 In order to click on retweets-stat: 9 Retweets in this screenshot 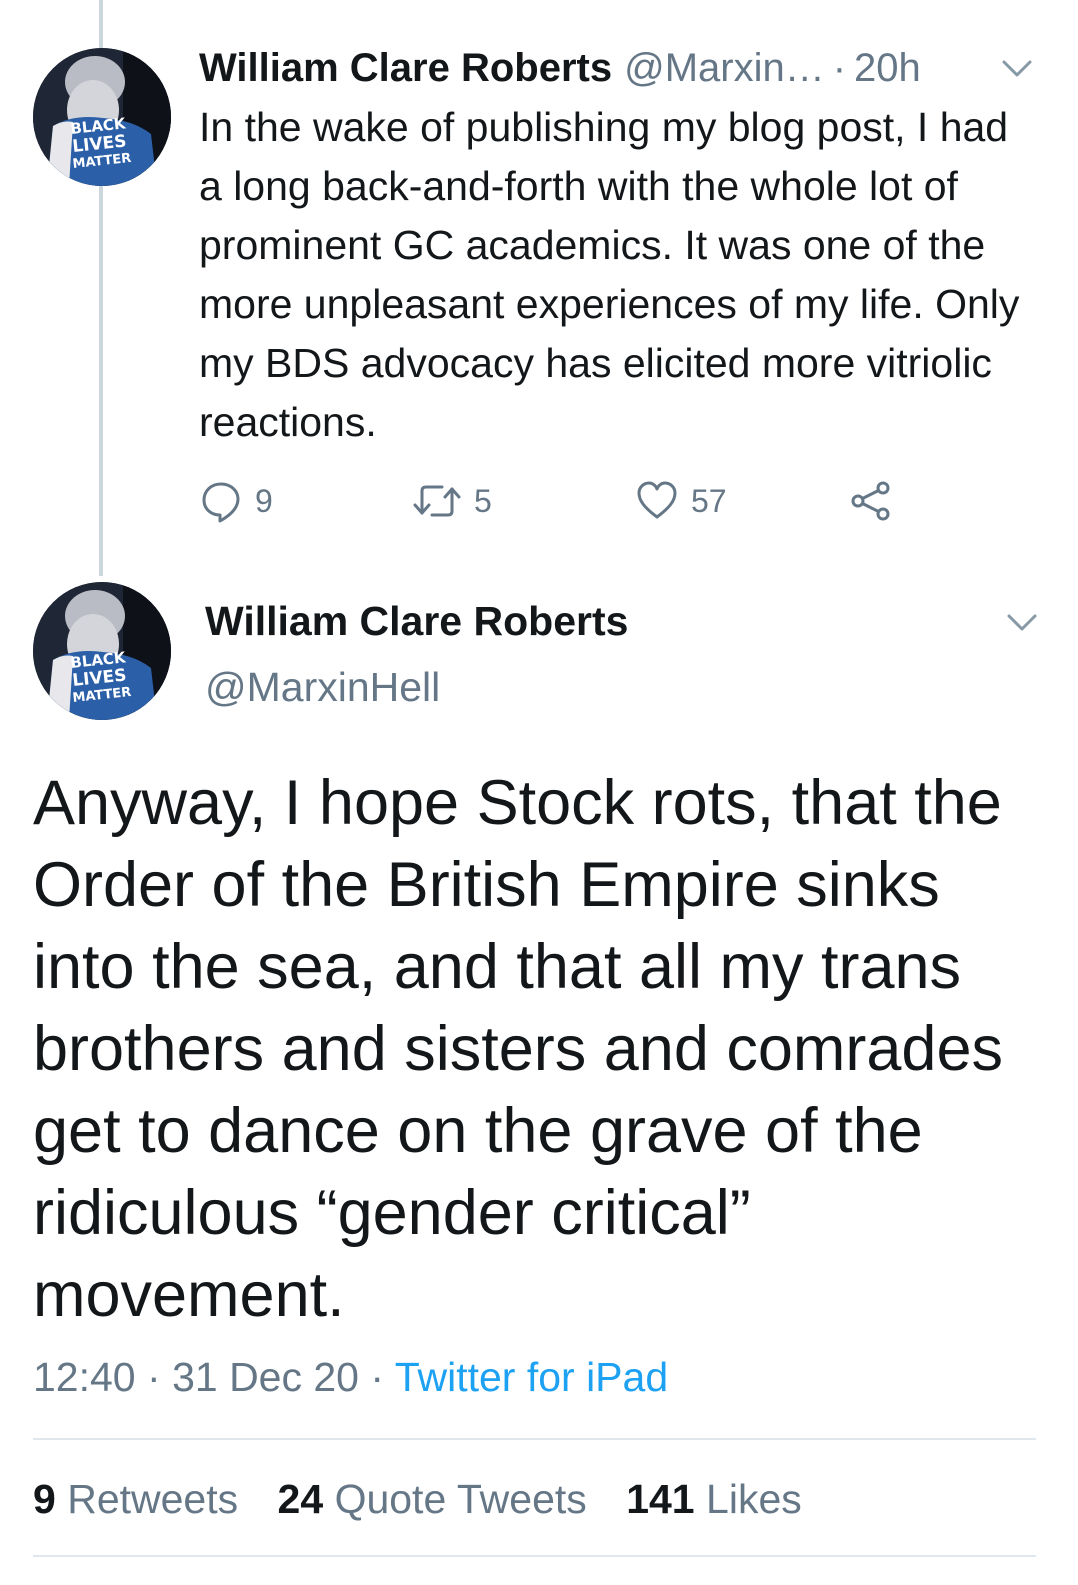, I will do `click(135, 1499)`.